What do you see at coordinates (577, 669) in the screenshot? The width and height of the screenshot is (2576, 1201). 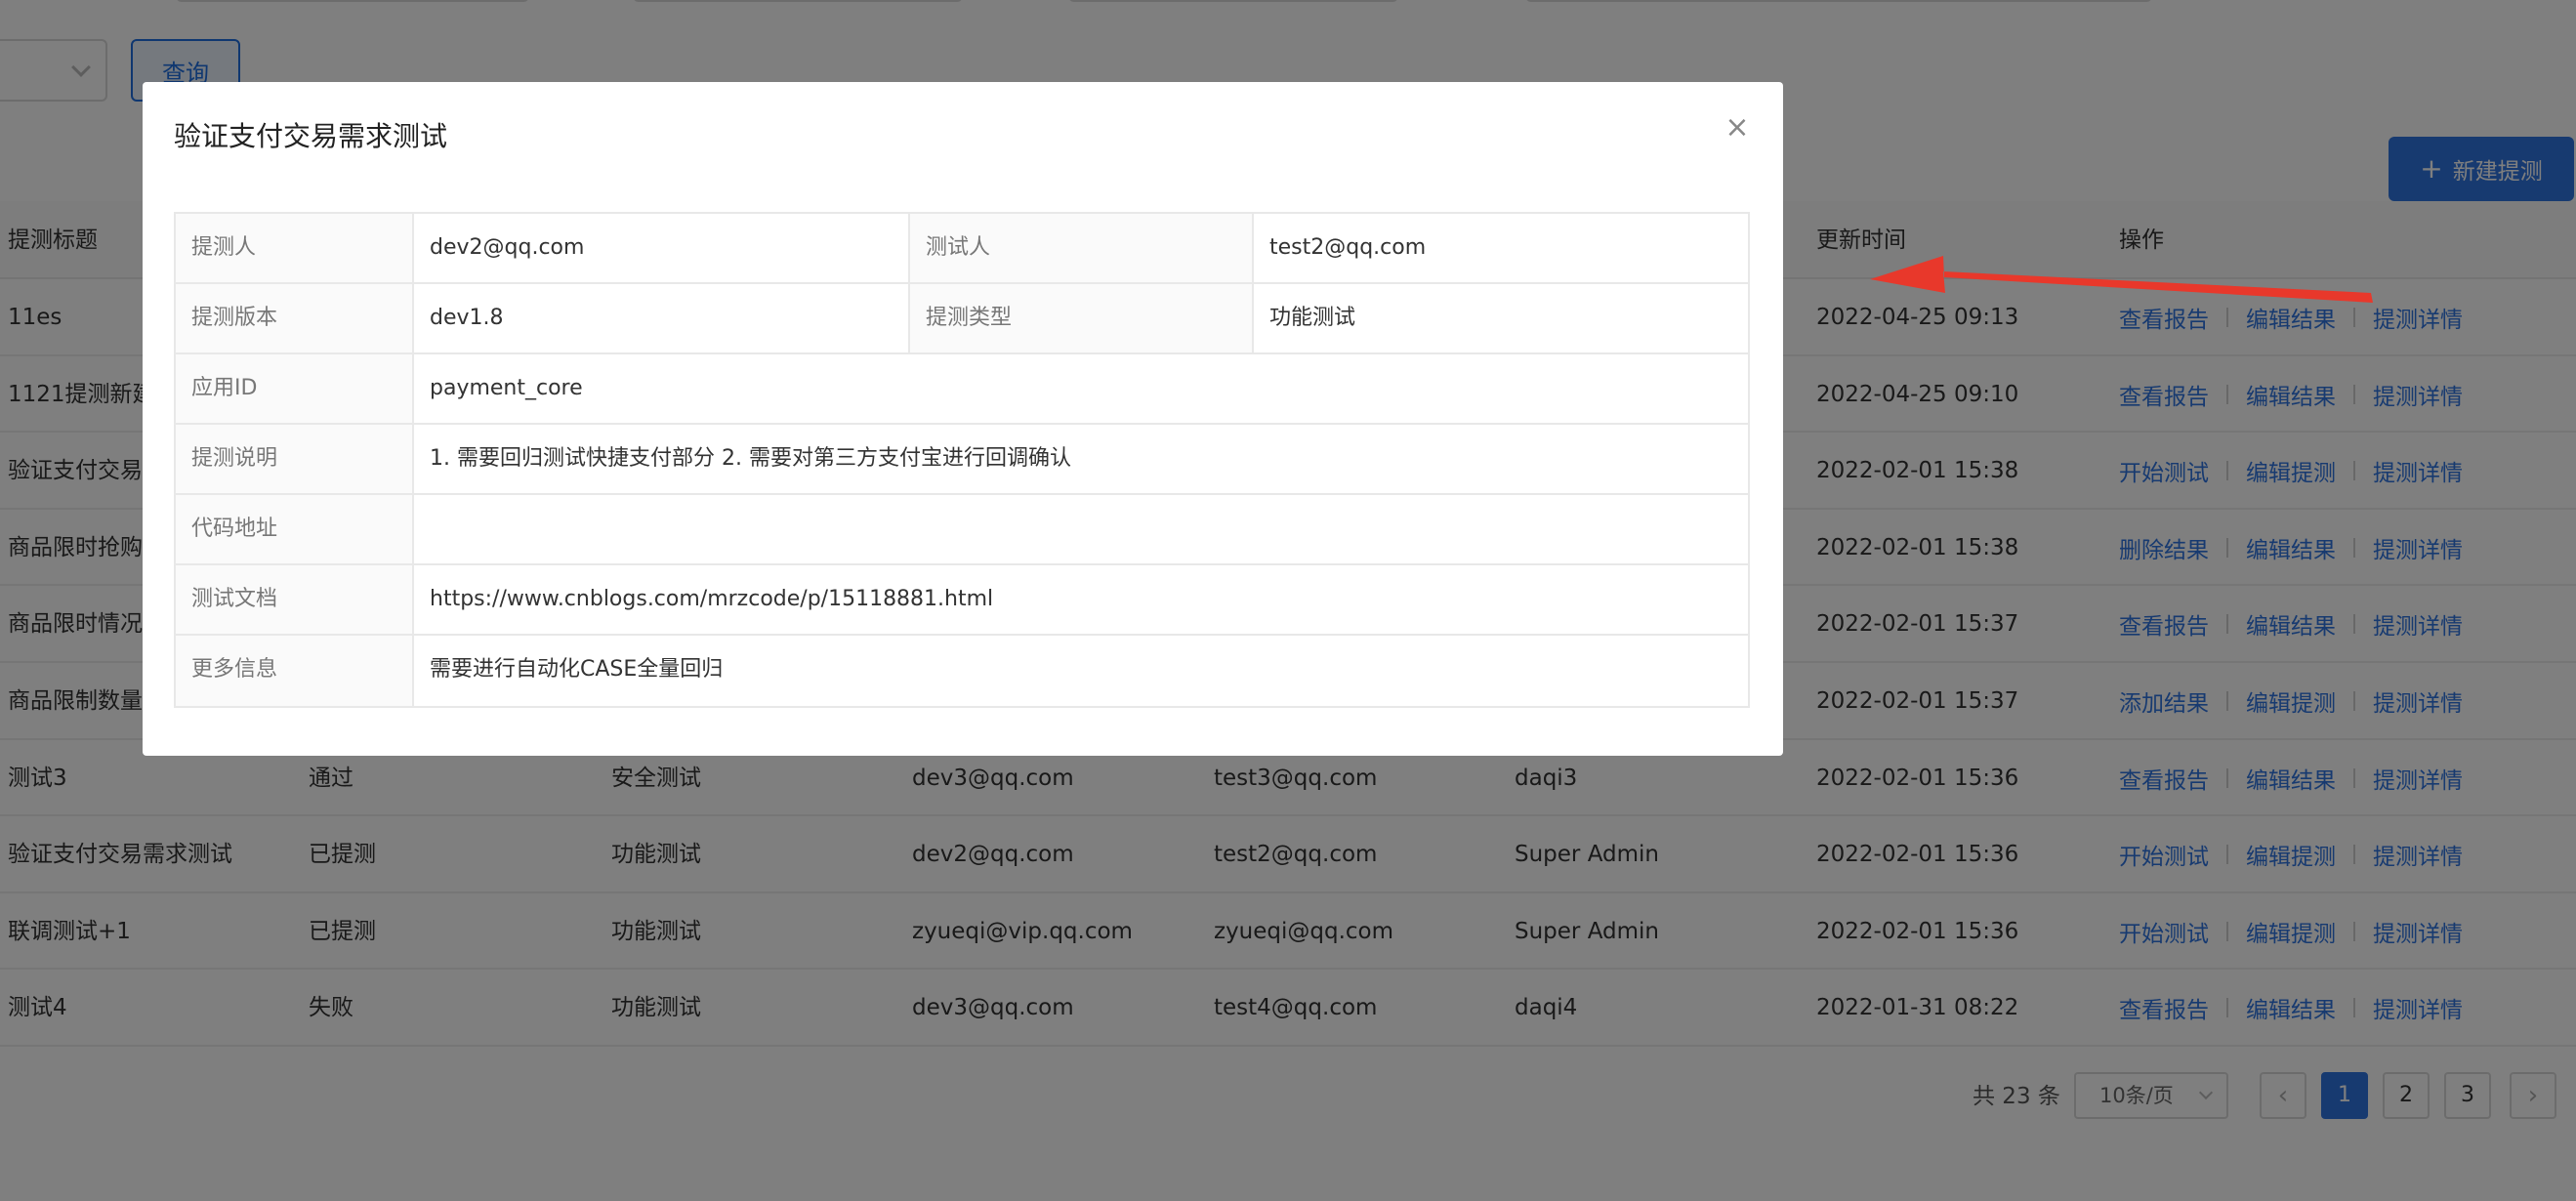 I see `more-info-value: 需要进行自动化CASE全量回归` at bounding box center [577, 669].